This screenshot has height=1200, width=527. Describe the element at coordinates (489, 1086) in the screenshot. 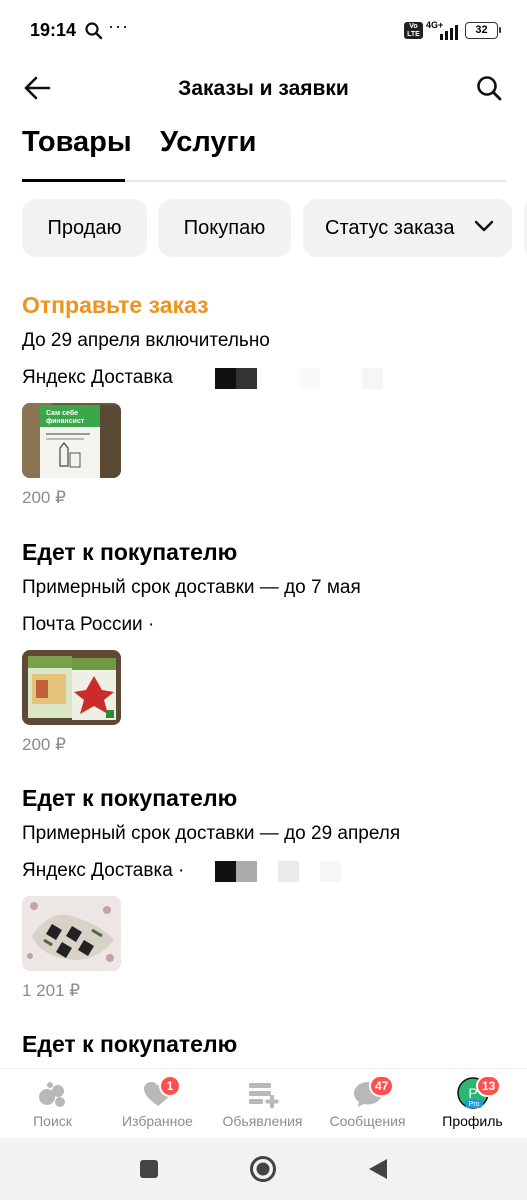

I see `profile-badge: 13` at that location.